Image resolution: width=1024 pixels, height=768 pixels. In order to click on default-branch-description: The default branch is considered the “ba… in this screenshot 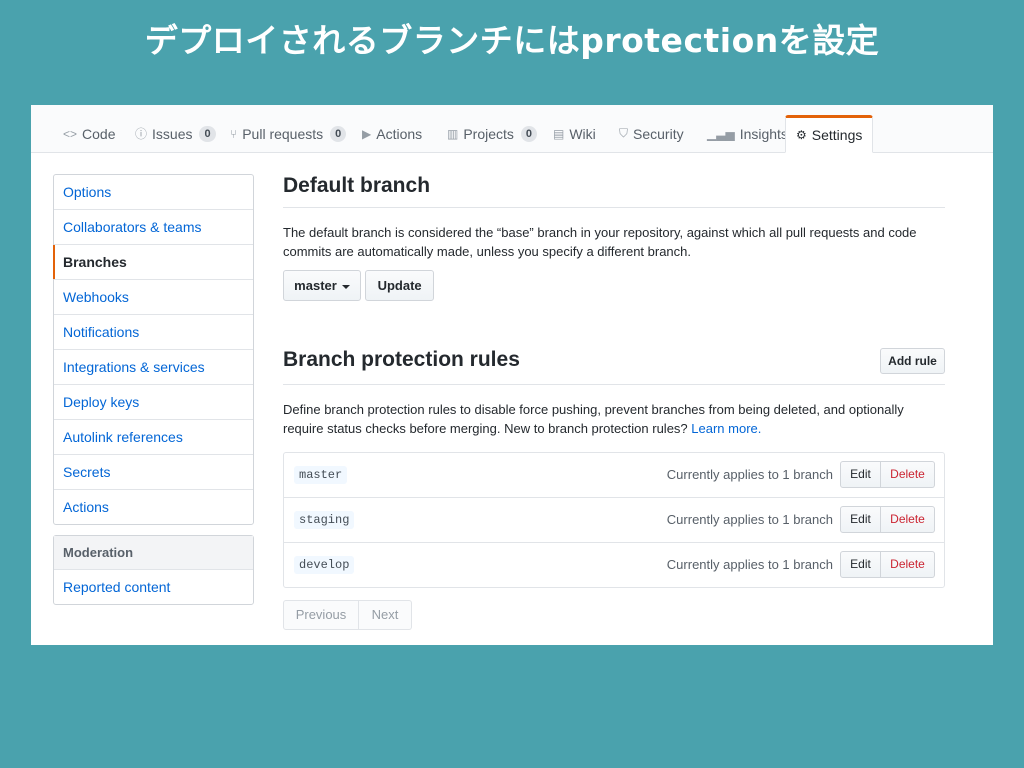, I will do `click(600, 242)`.